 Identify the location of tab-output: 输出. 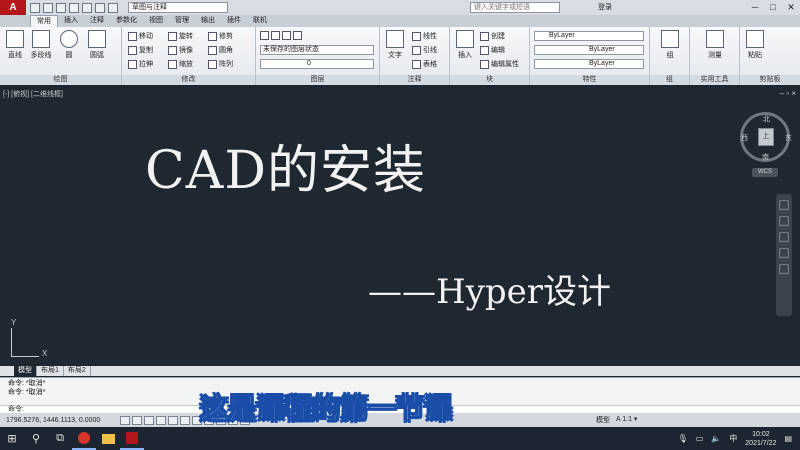
(208, 21).